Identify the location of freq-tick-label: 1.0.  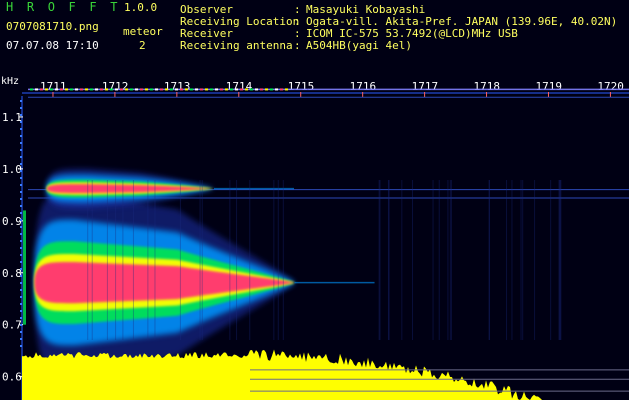
(12, 169).